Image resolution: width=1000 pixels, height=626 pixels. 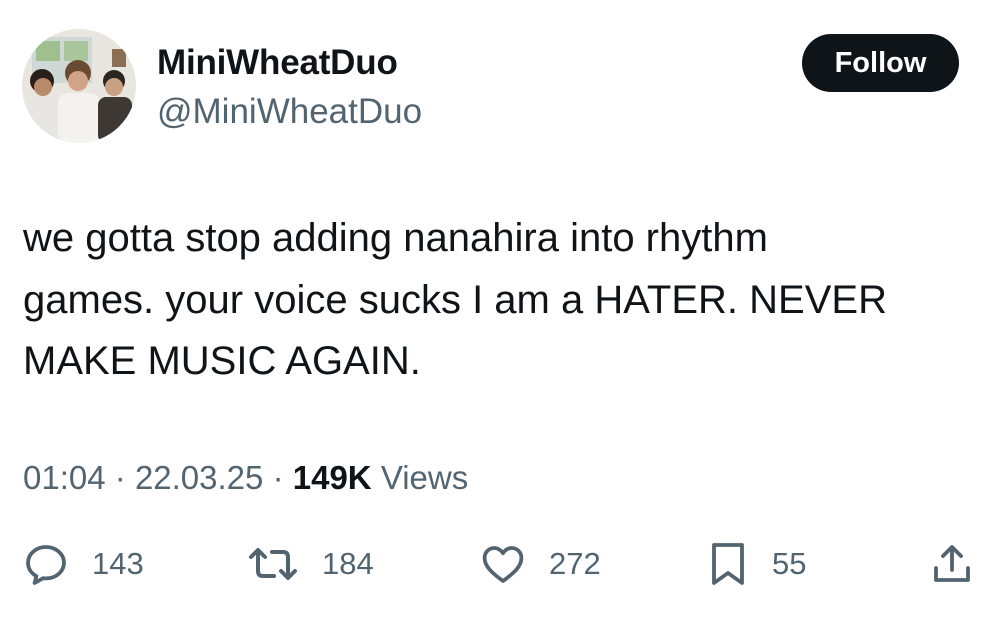 I want to click on share-button, so click(x=952, y=564).